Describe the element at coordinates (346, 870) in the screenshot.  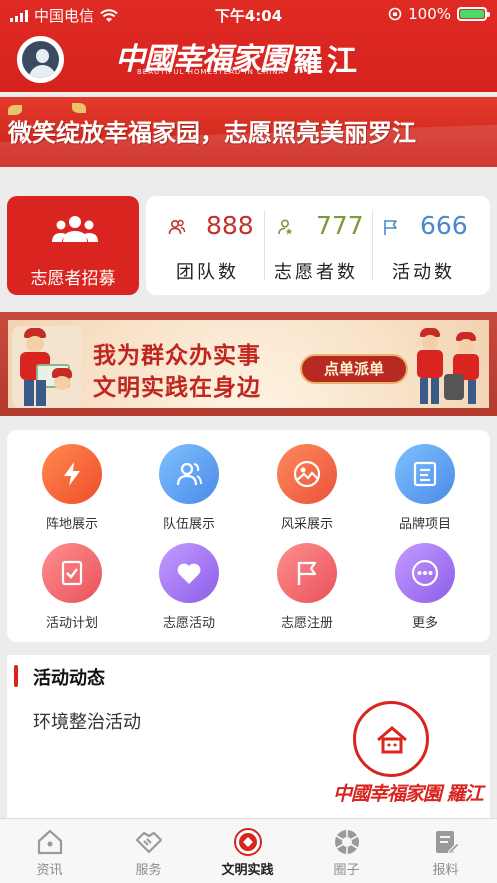
I see `tab-label: 圈子` at that location.